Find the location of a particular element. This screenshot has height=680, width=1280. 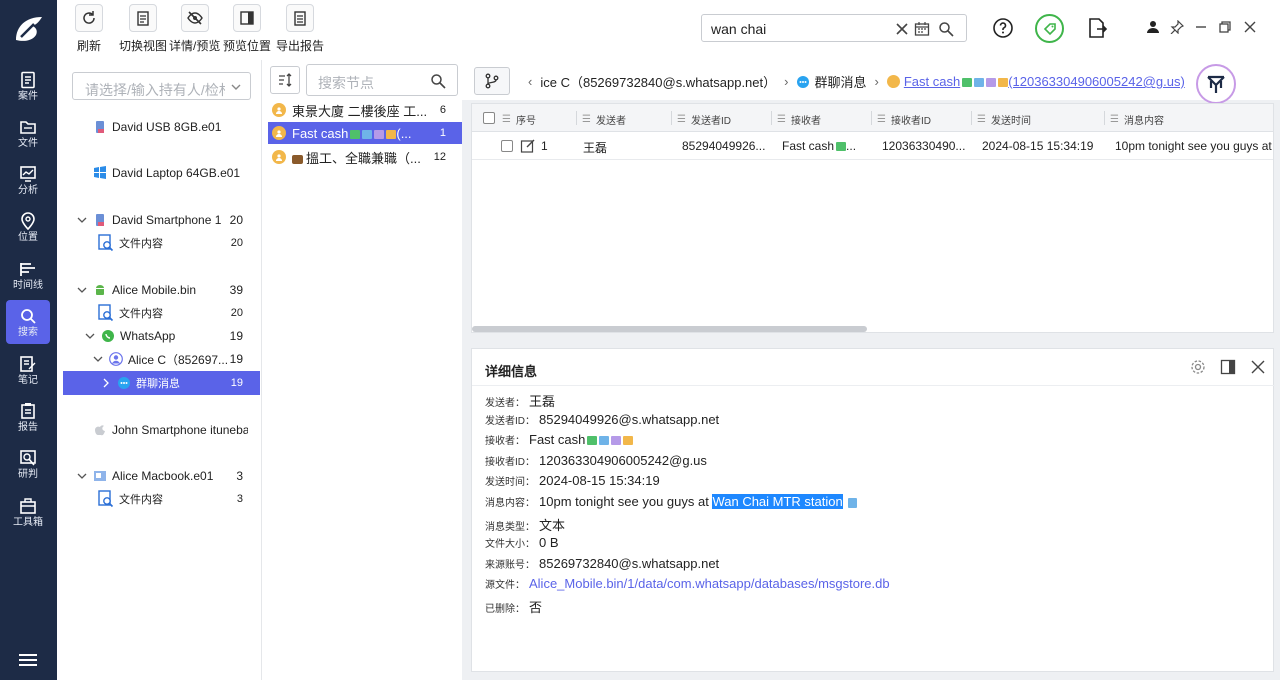

tree-item-whatsapp: WhatsApp 19 is located at coordinates (164, 336).